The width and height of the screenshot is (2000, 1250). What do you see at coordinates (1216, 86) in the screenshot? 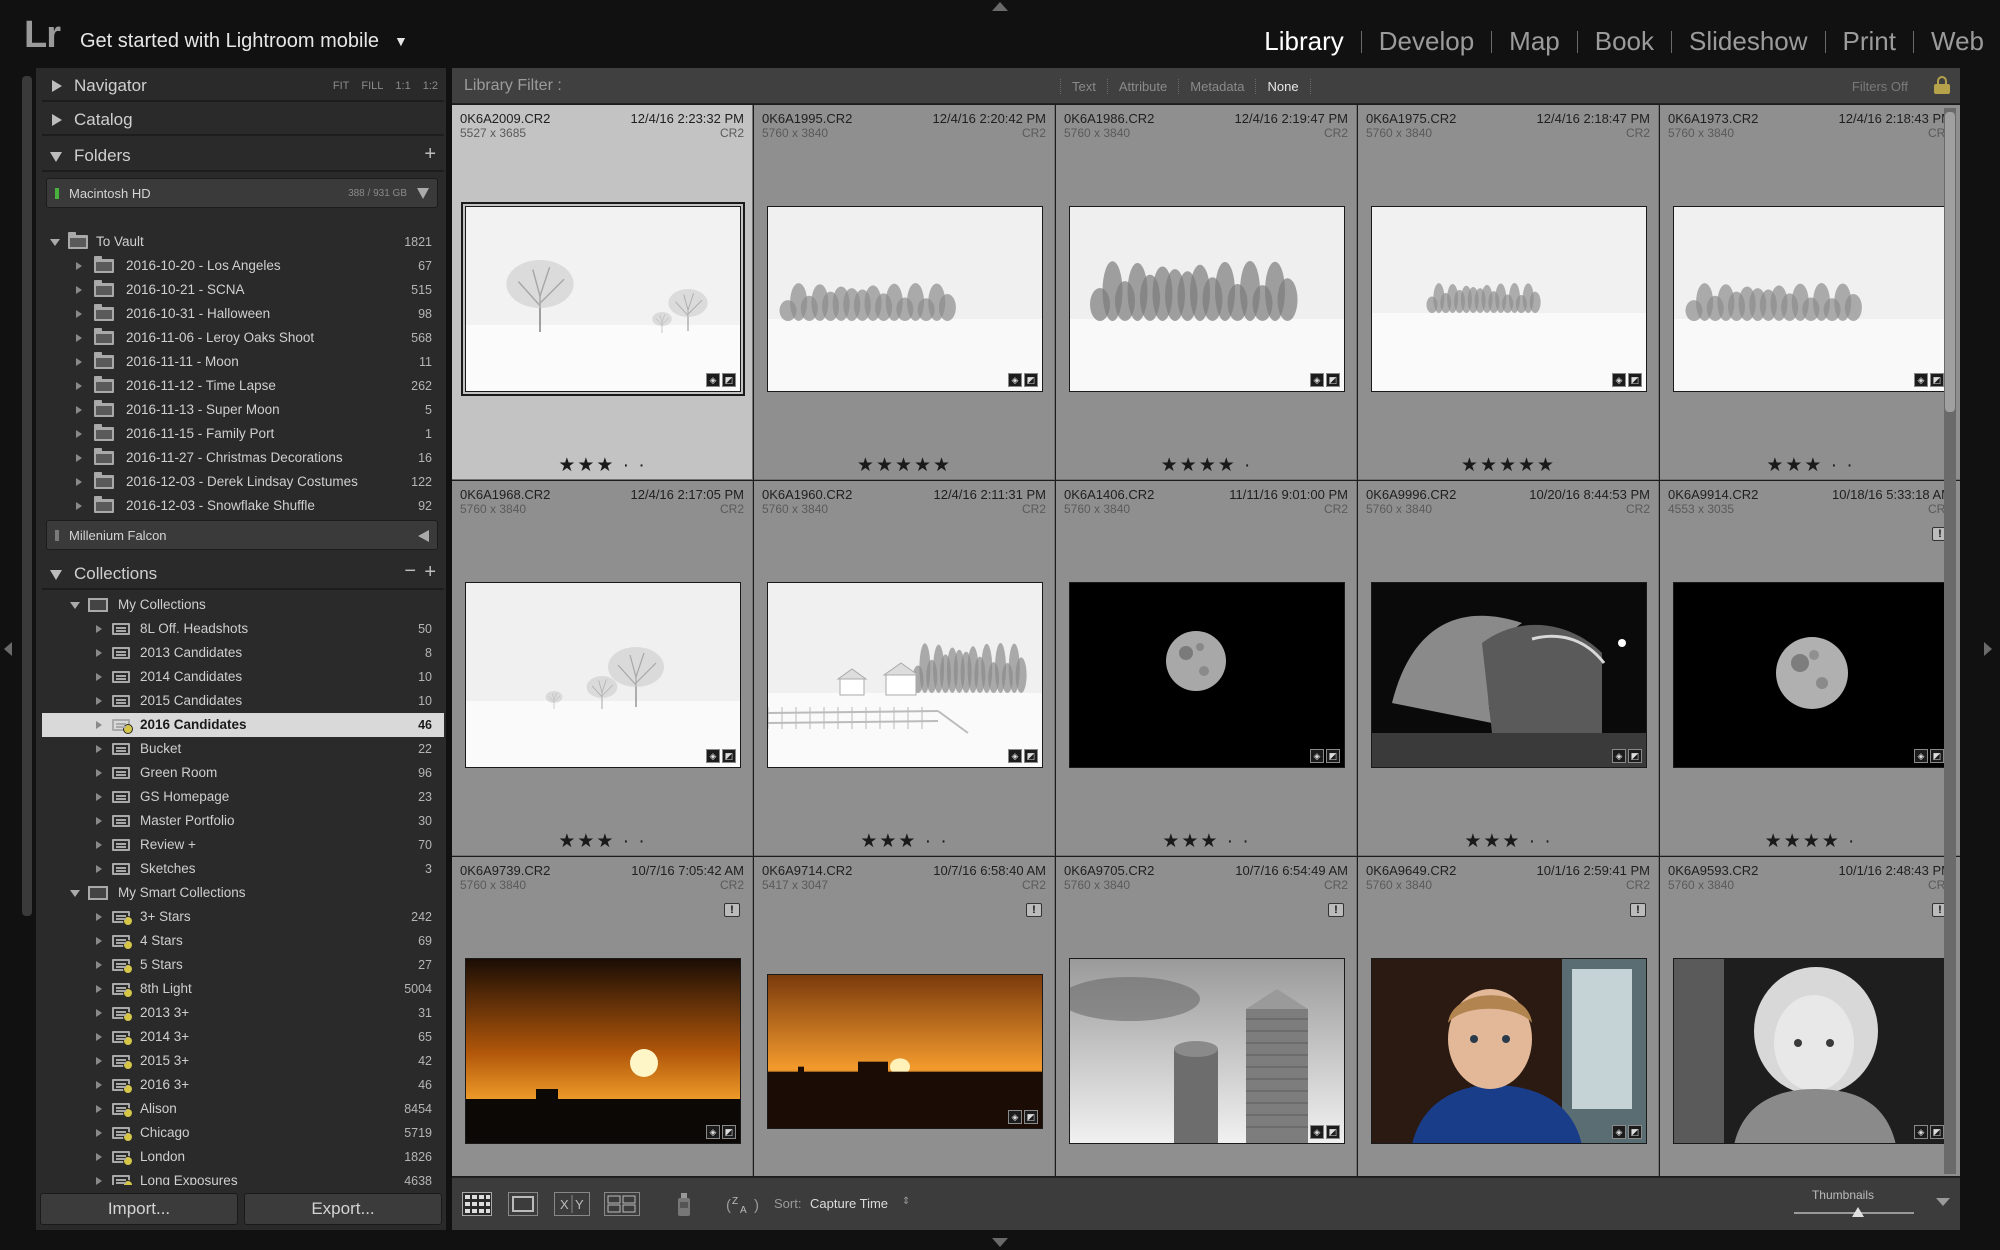
I see `filter-metadata: Metadata` at bounding box center [1216, 86].